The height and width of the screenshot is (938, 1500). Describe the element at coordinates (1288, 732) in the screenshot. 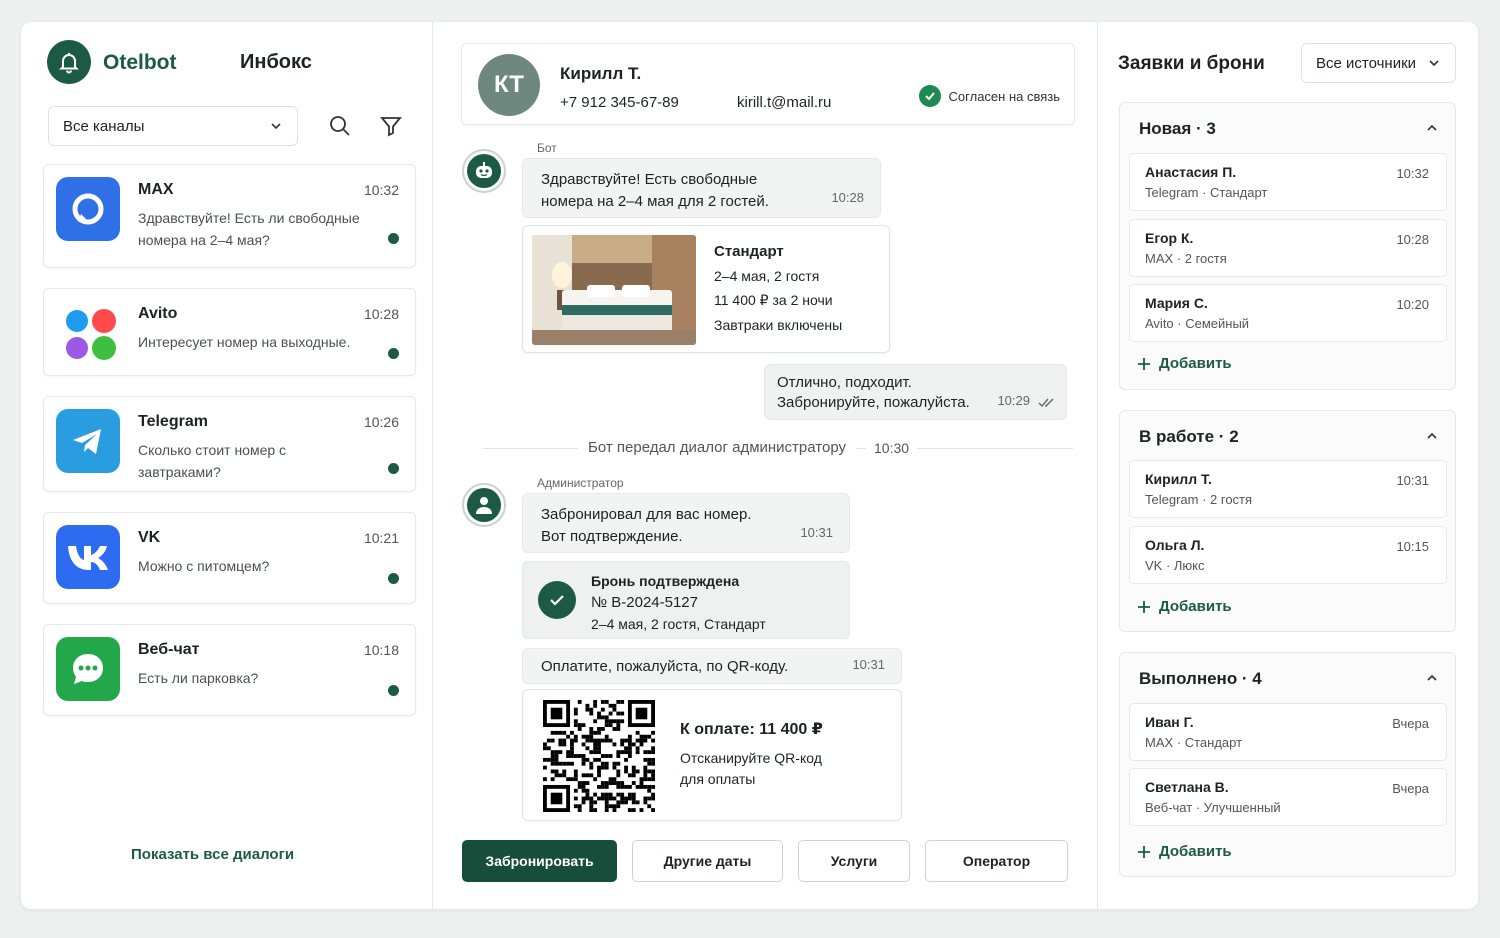

I see `booking-item: Иван Г. MAX · Стандарт Вчера` at that location.